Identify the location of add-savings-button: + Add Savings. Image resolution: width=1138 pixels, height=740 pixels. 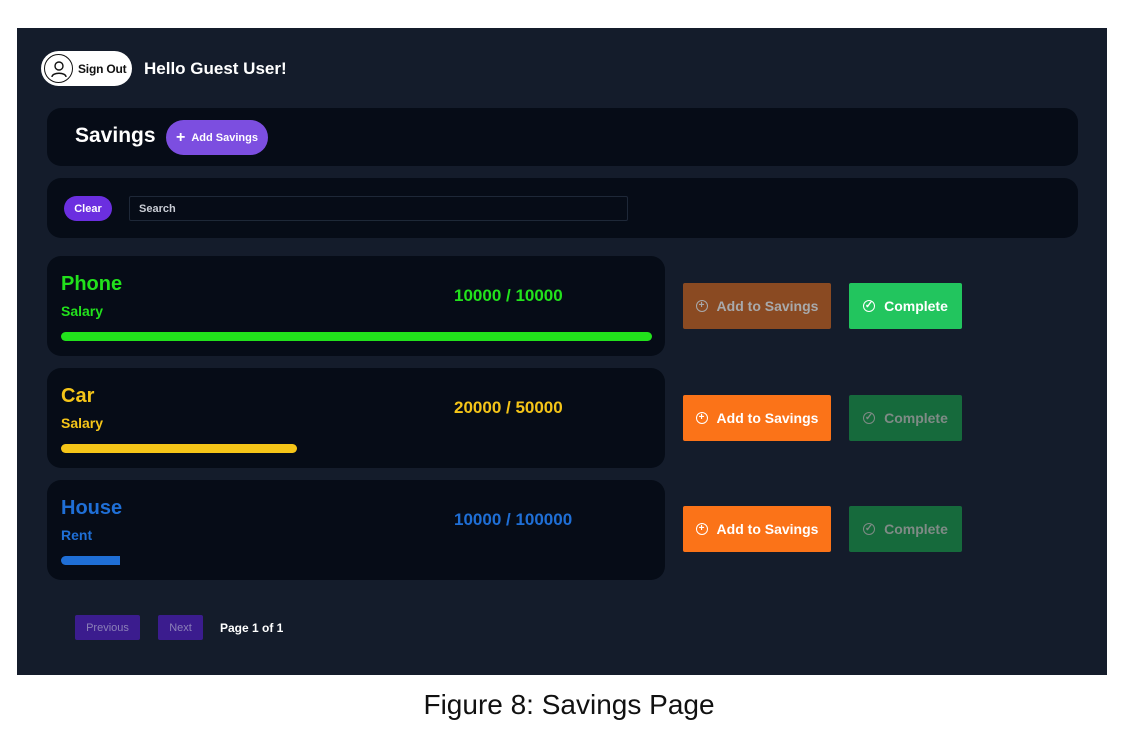
(217, 137).